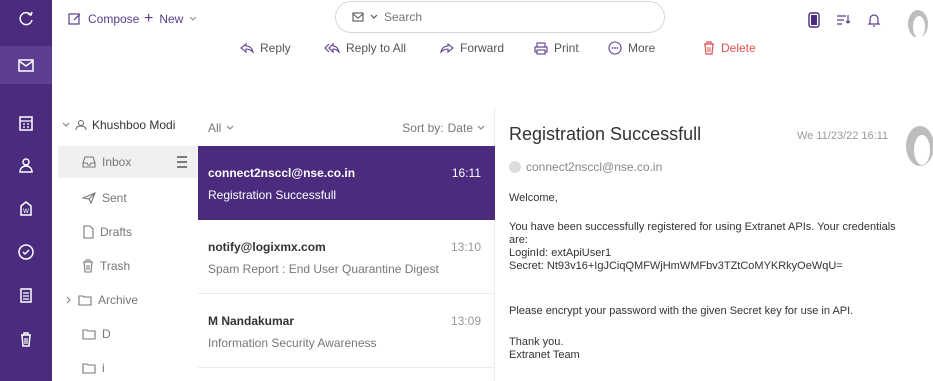 The height and width of the screenshot is (381, 933). What do you see at coordinates (26, 19) in the screenshot?
I see `refresh-icon` at bounding box center [26, 19].